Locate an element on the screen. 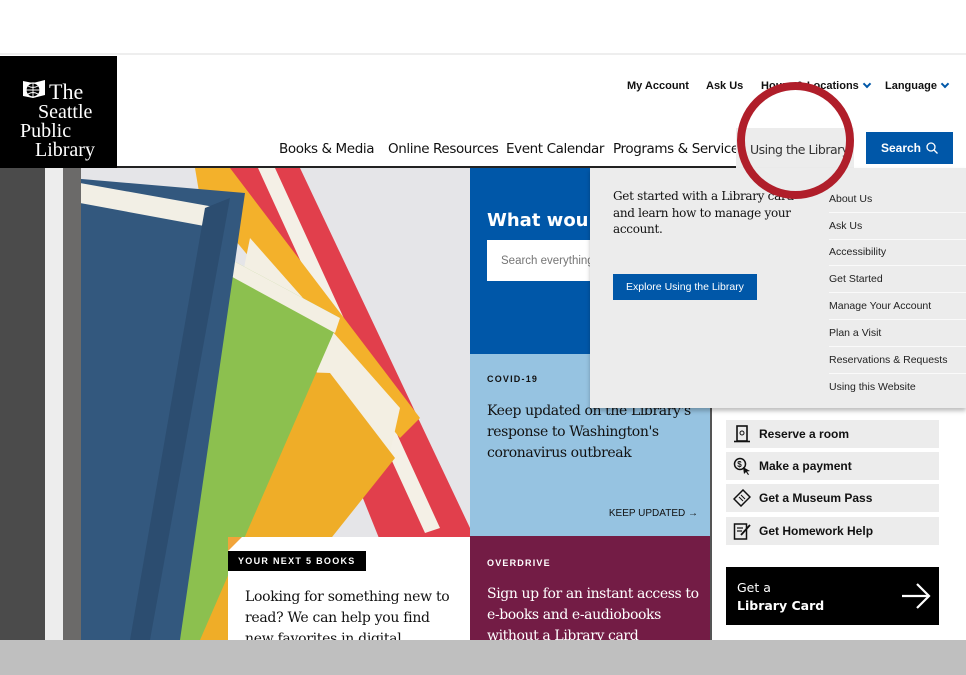  get-library-card-button: Get a Library Card is located at coordinates (832, 596).